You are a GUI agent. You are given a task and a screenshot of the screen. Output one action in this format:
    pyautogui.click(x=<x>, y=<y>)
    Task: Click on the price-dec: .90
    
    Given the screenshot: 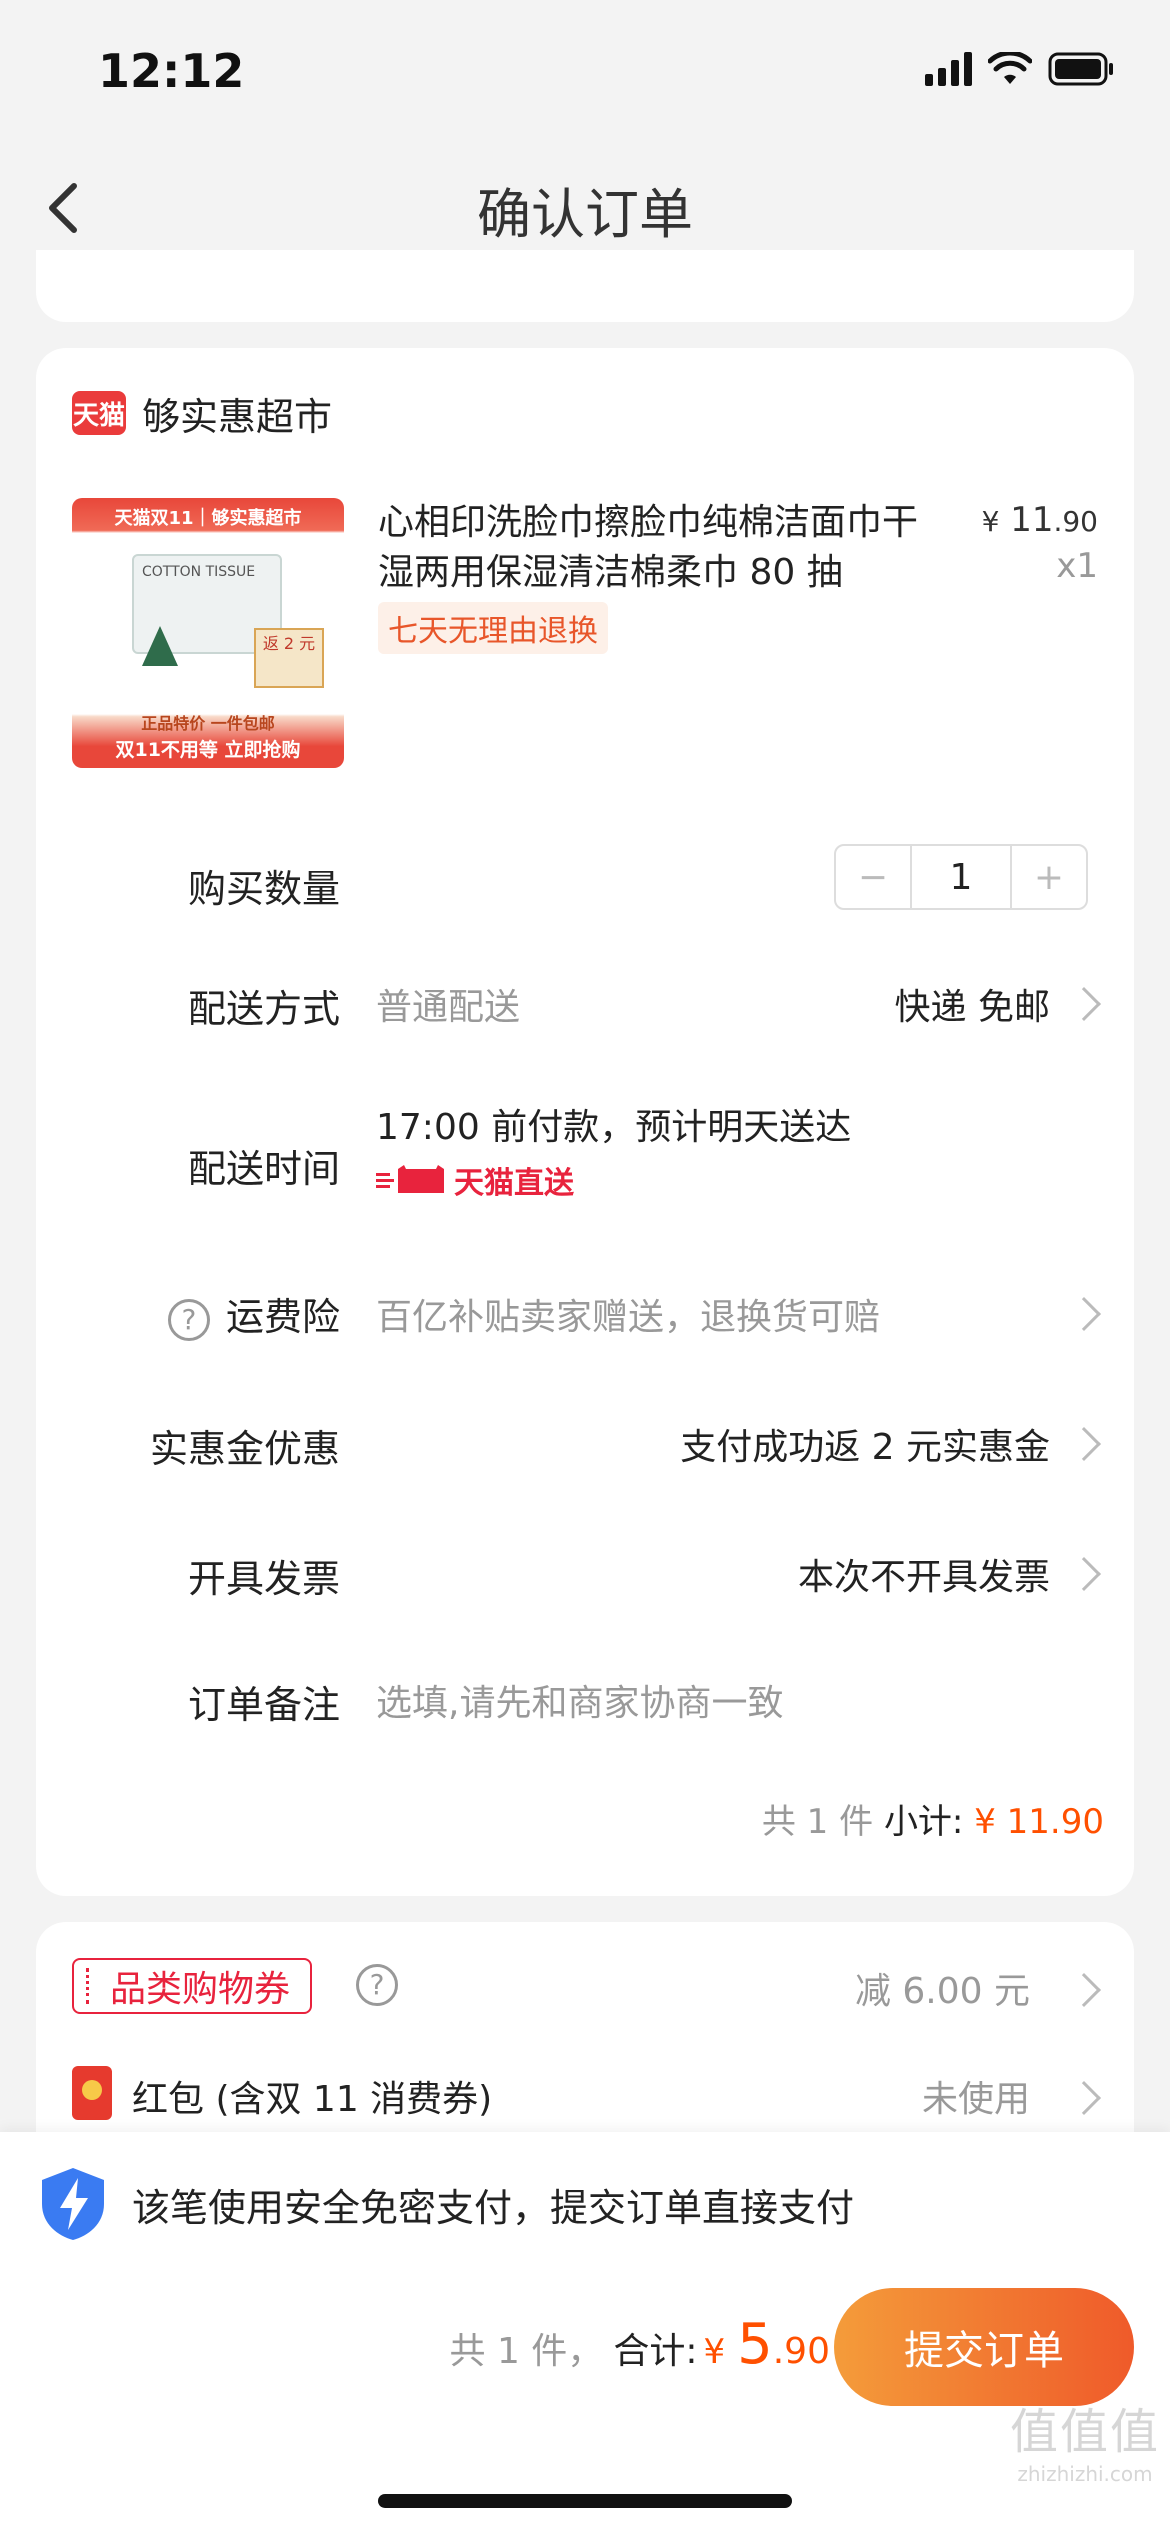 What is the action you would take?
    pyautogui.click(x=1075, y=521)
    